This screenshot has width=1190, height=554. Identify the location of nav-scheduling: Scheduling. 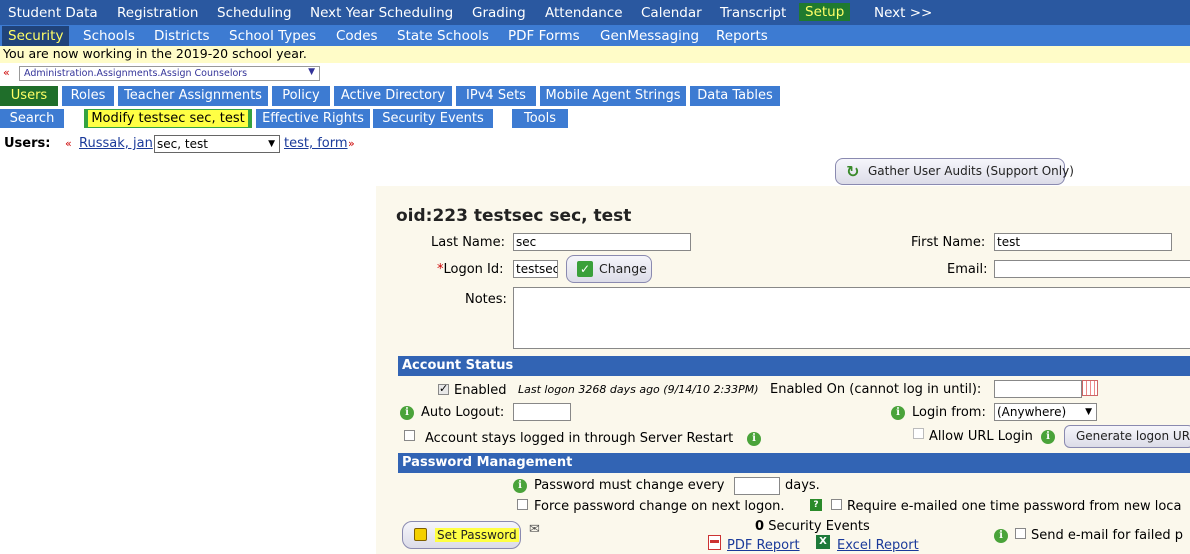
(254, 13).